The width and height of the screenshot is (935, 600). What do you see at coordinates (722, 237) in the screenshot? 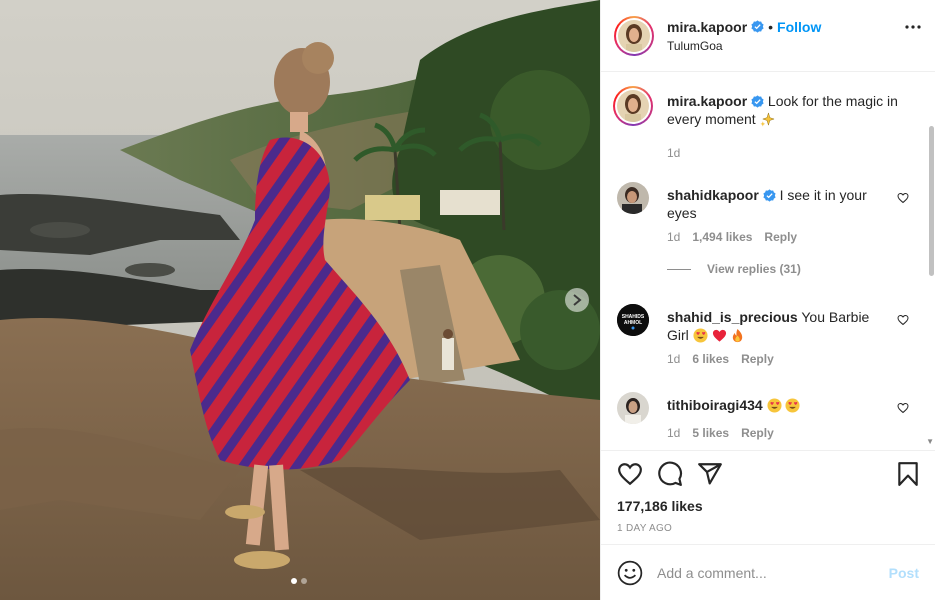
I see `comment-likes: 1,494 likes` at bounding box center [722, 237].